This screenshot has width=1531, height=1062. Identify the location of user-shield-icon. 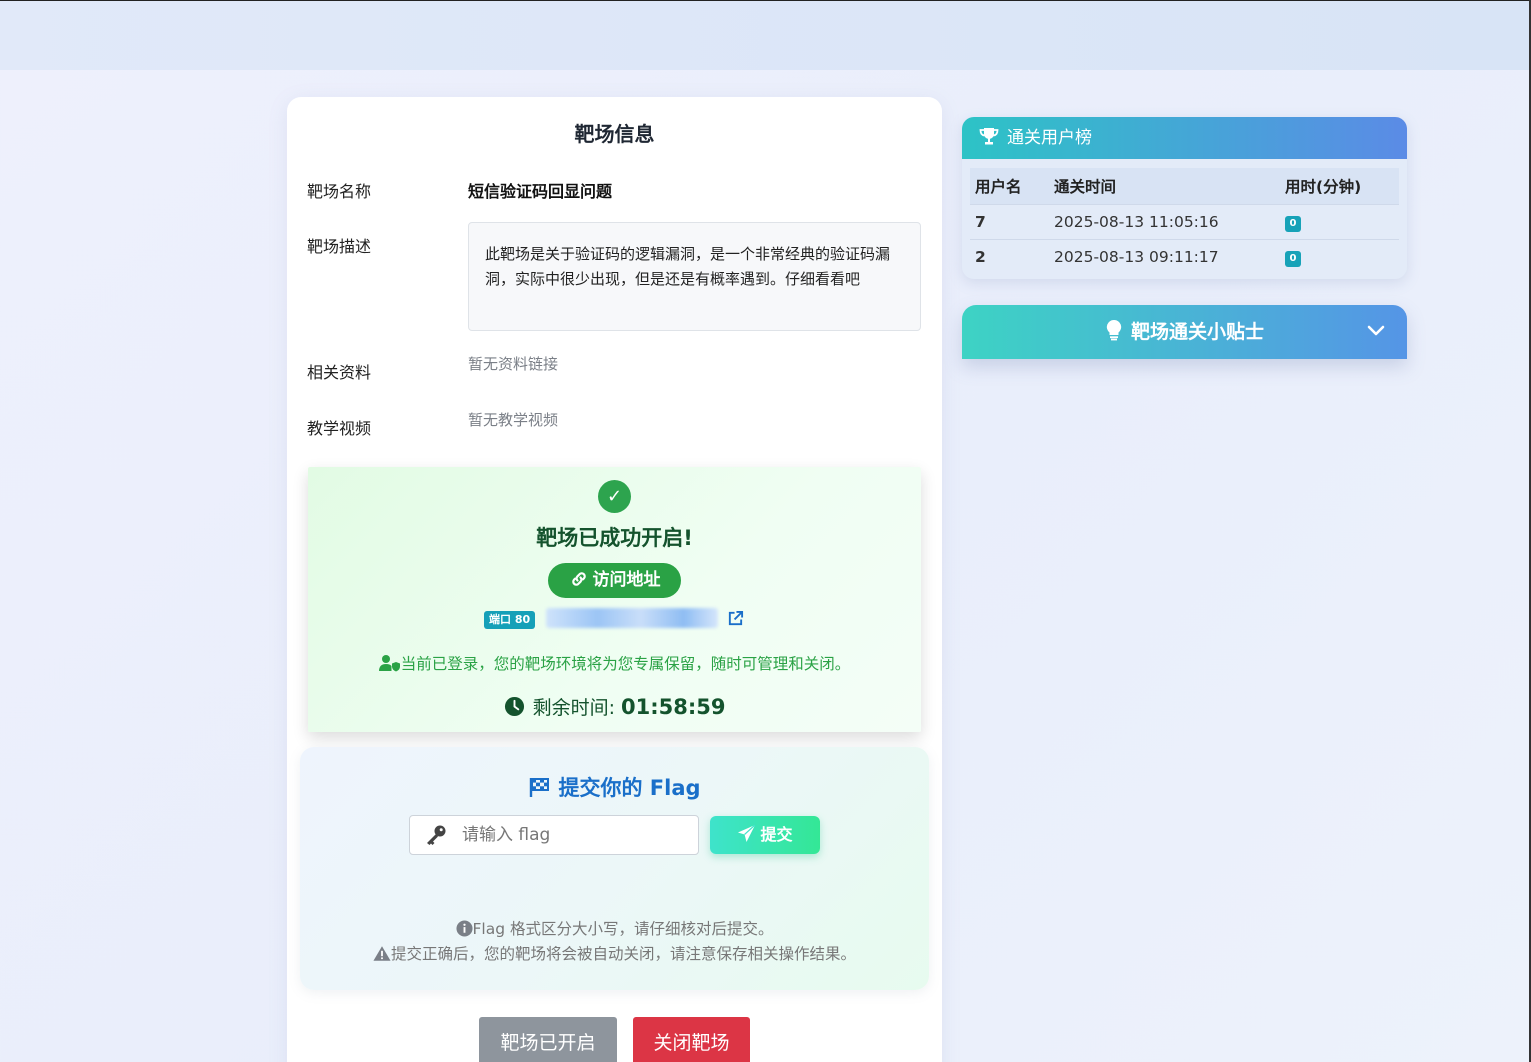
(389, 663).